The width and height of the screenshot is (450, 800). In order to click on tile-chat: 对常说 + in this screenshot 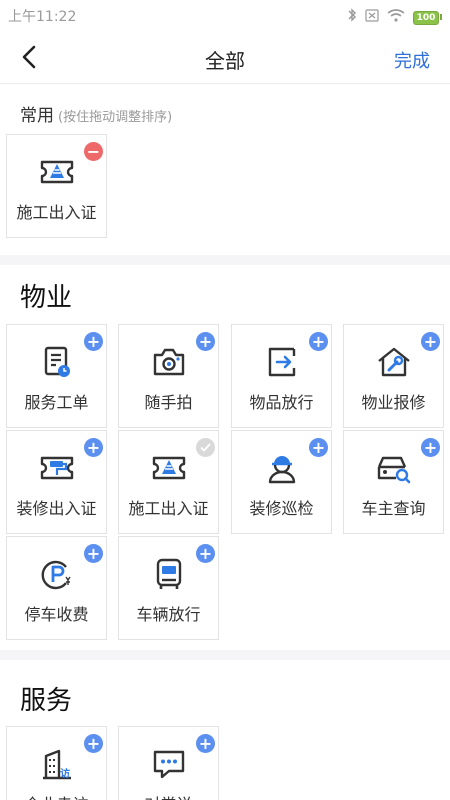, I will do `click(168, 763)`.